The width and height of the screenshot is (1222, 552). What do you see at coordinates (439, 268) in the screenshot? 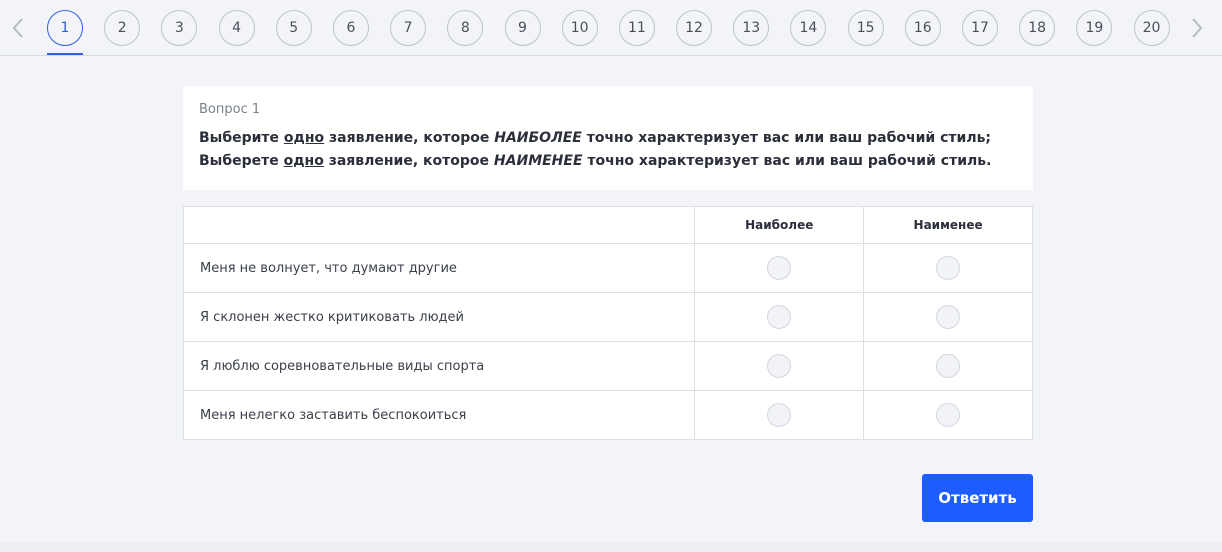
I see `statement-text: Меня не волнует, что думают другие` at bounding box center [439, 268].